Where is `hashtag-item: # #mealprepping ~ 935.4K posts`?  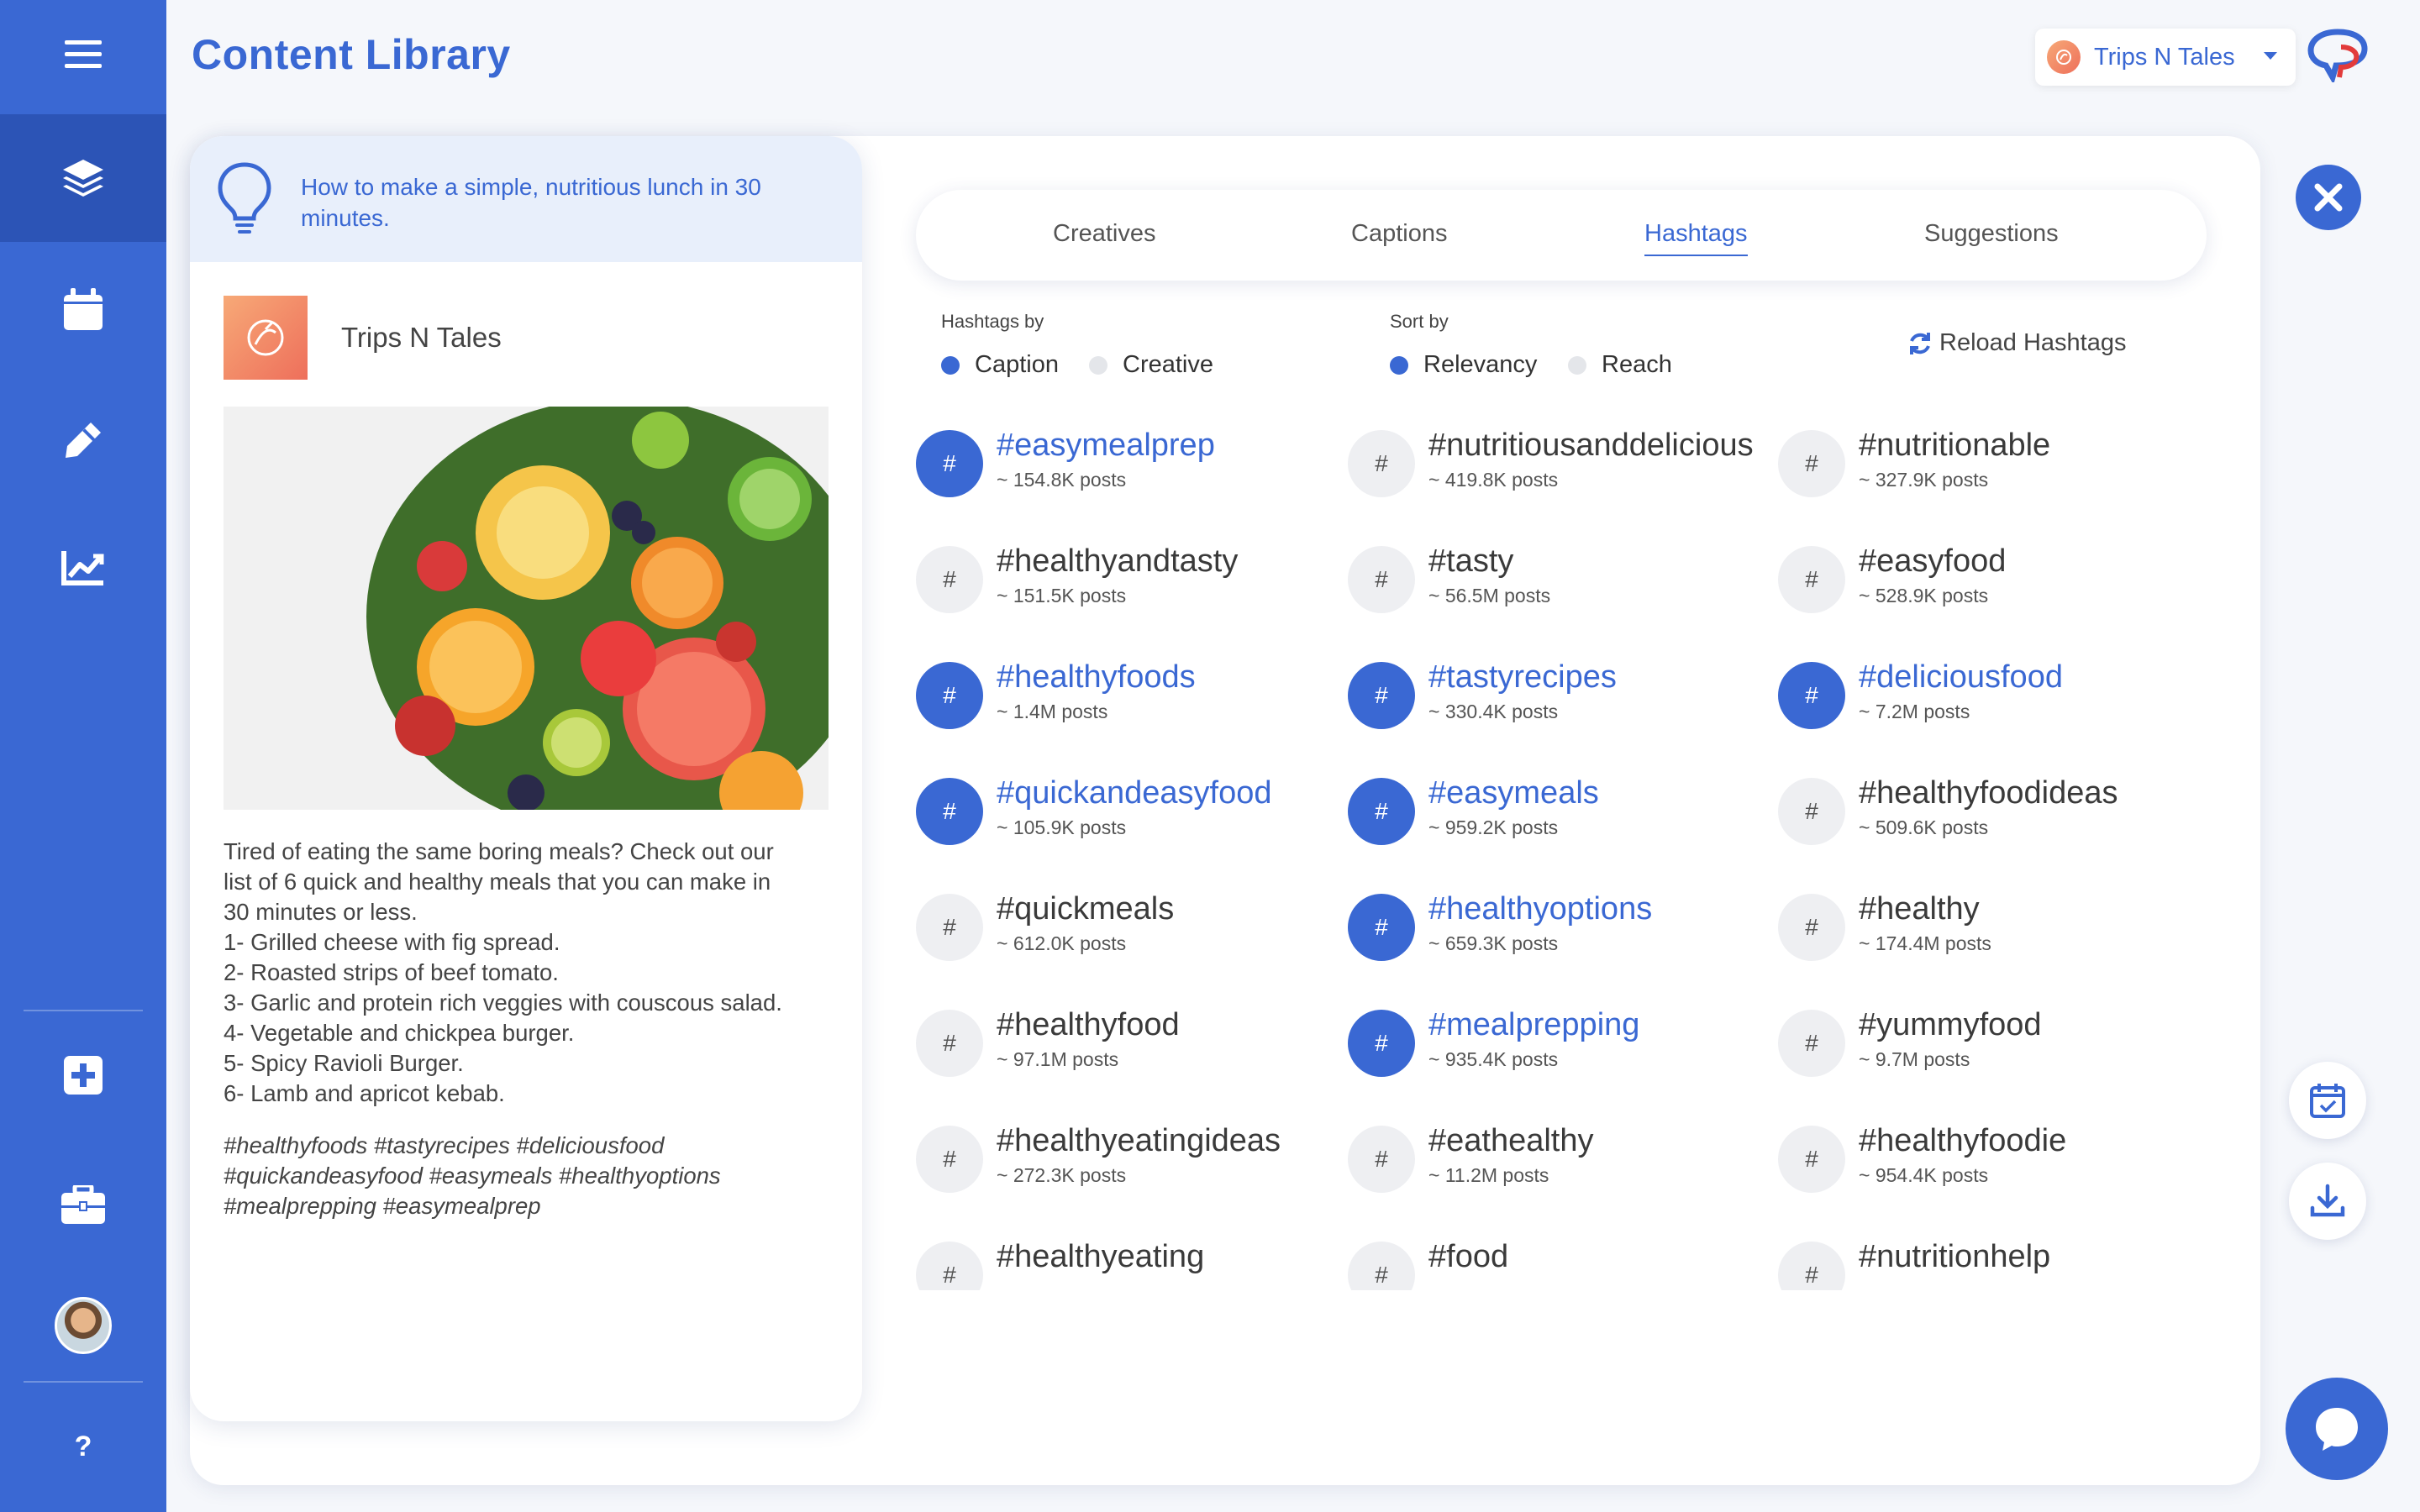
hashtag-item: # #mealprepping ~ 935.4K posts is located at coordinates (1566, 1052).